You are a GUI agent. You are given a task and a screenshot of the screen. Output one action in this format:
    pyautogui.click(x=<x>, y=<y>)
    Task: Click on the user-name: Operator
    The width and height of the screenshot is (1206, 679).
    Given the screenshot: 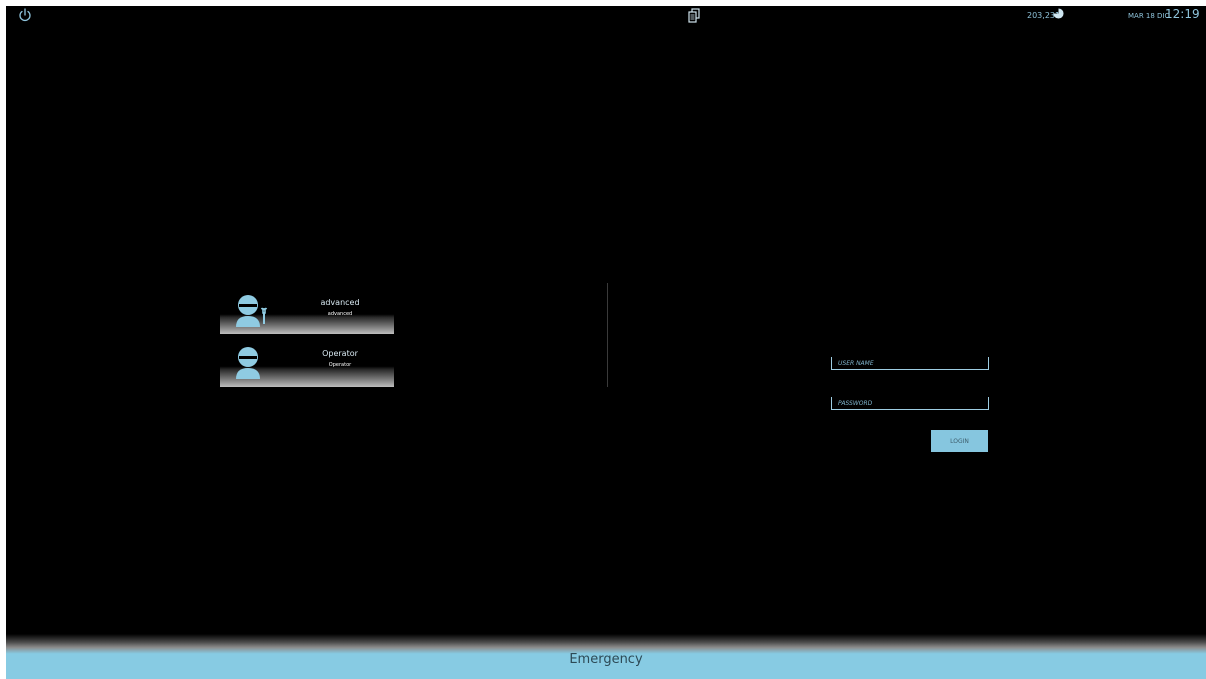 What is the action you would take?
    pyautogui.click(x=340, y=353)
    